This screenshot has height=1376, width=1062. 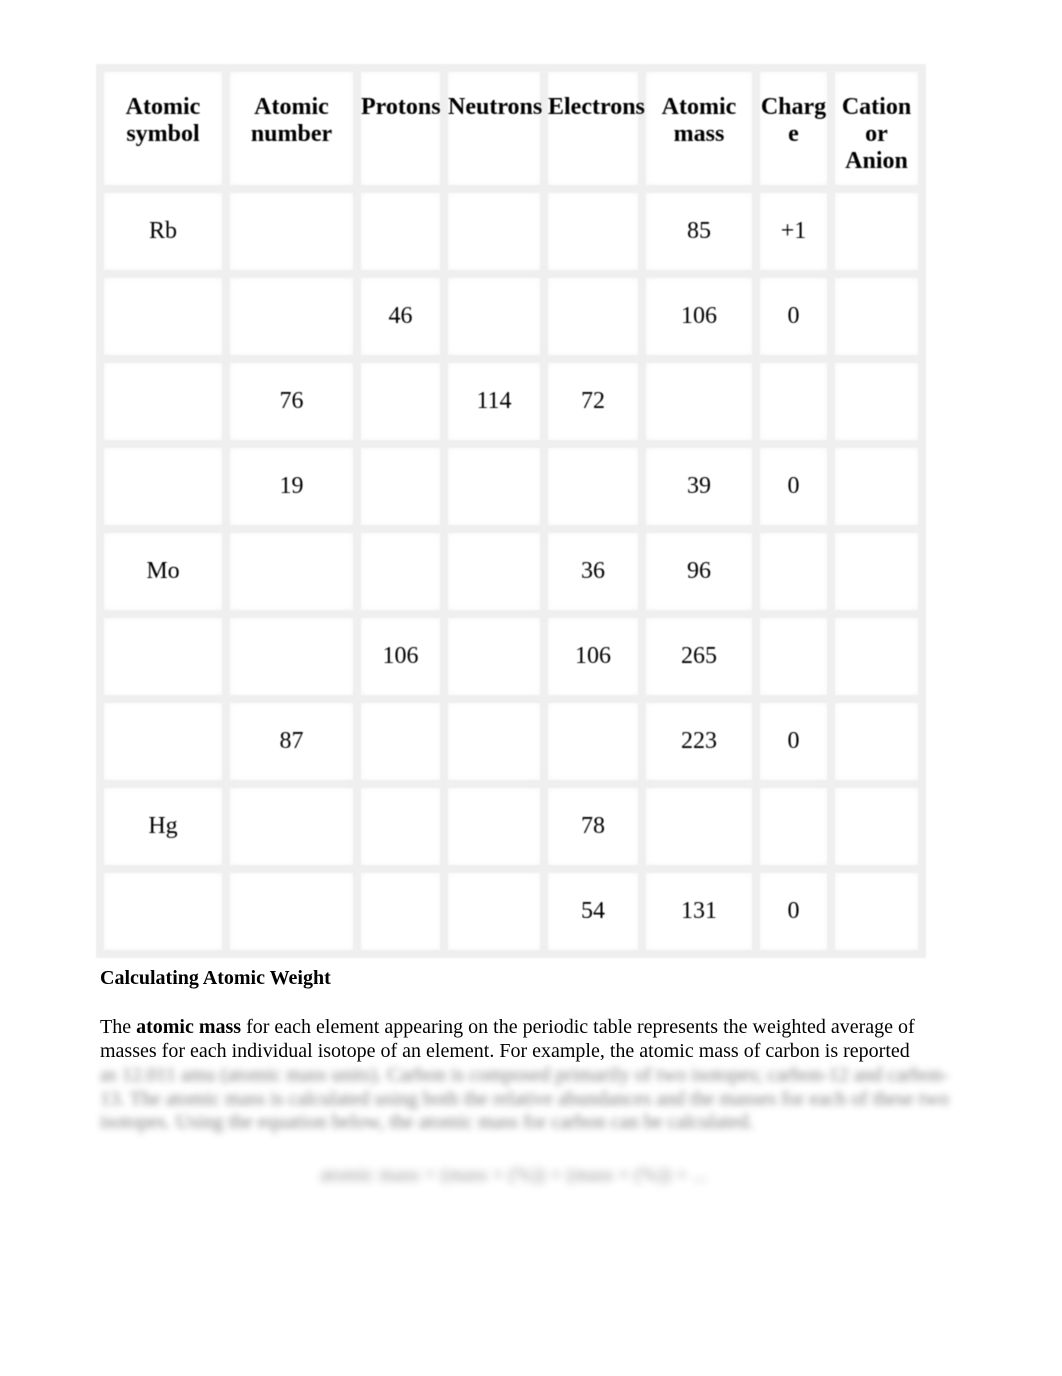 What do you see at coordinates (593, 401) in the screenshot?
I see `cell-electrons: 72` at bounding box center [593, 401].